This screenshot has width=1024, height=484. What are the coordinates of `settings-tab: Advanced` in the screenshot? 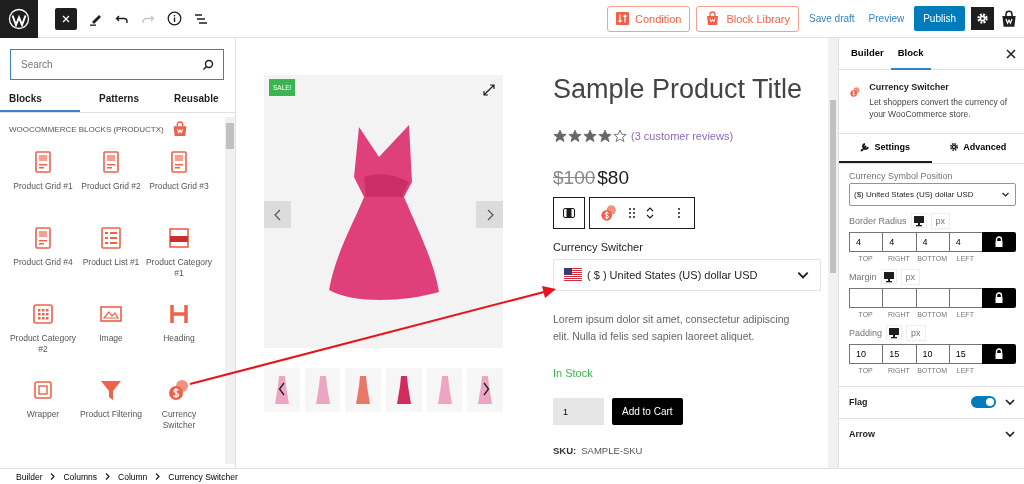 It's located at (977, 148).